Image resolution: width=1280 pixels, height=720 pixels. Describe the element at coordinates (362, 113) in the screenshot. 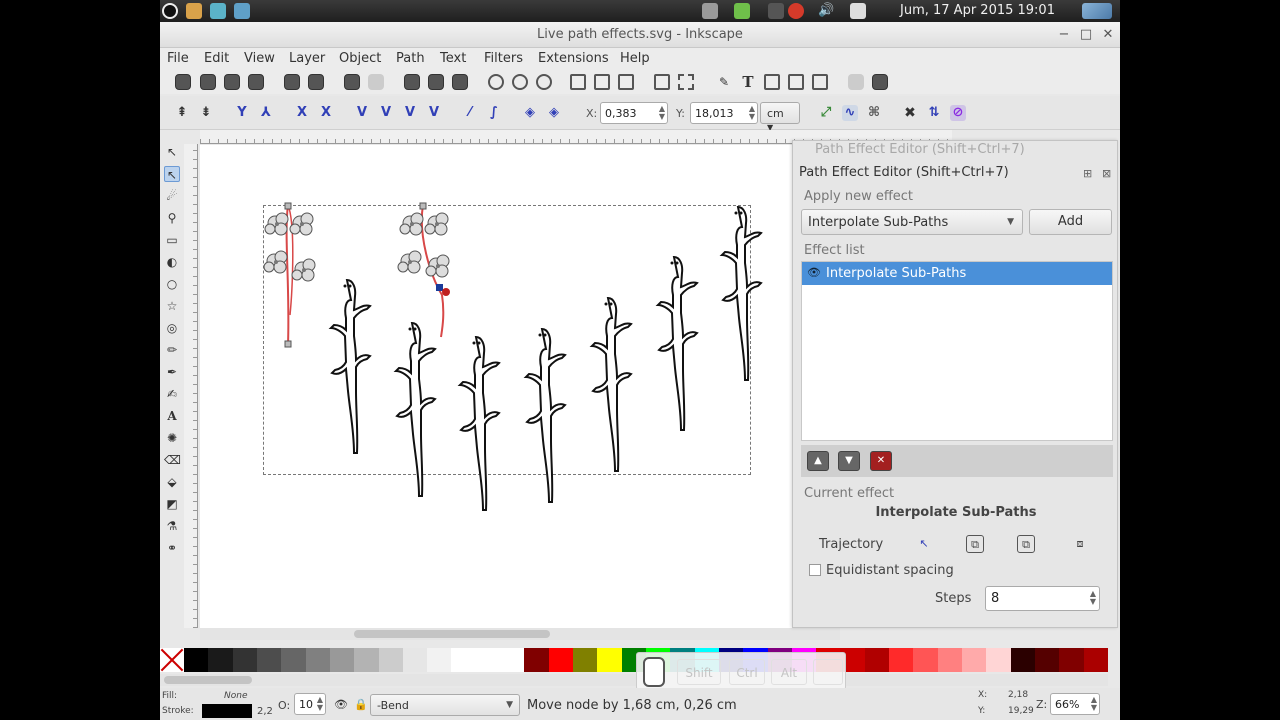

I see `node-cusp-icon: V` at that location.